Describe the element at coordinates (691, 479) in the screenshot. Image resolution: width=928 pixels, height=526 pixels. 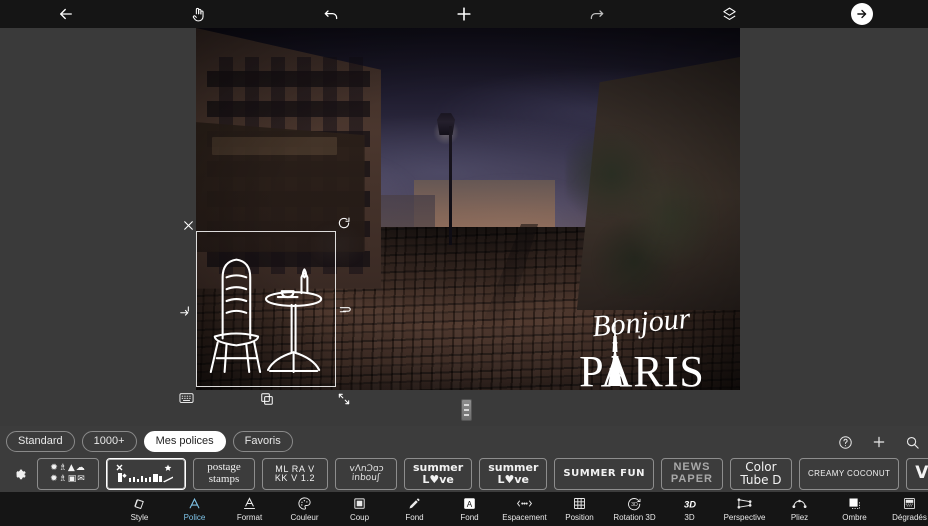
I see `font-card-line2: PAPER` at that location.